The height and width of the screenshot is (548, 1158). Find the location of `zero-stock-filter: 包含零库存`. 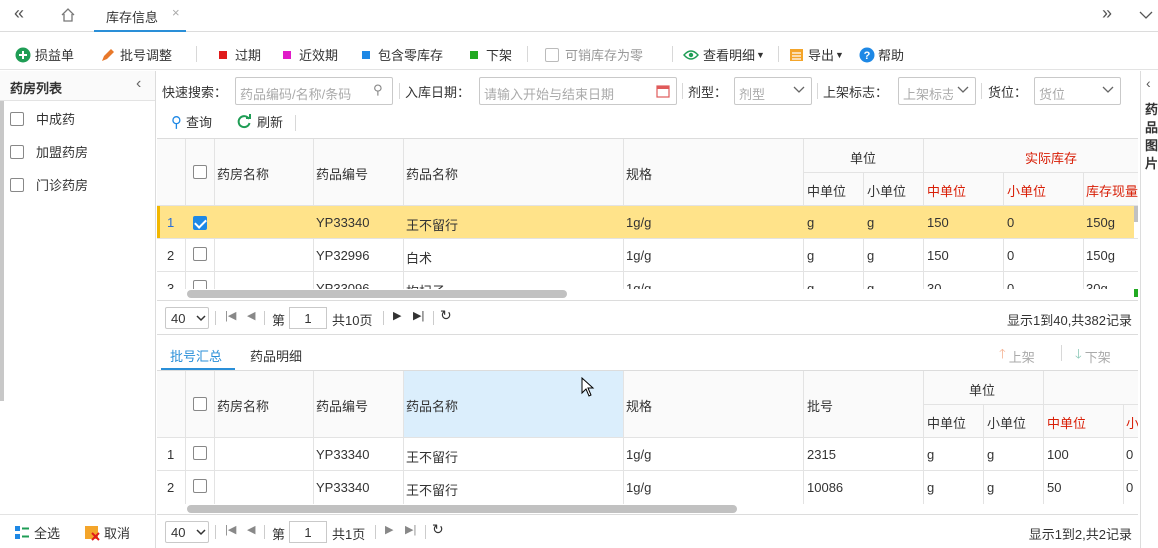

zero-stock-filter: 包含零库存 is located at coordinates (402, 54).